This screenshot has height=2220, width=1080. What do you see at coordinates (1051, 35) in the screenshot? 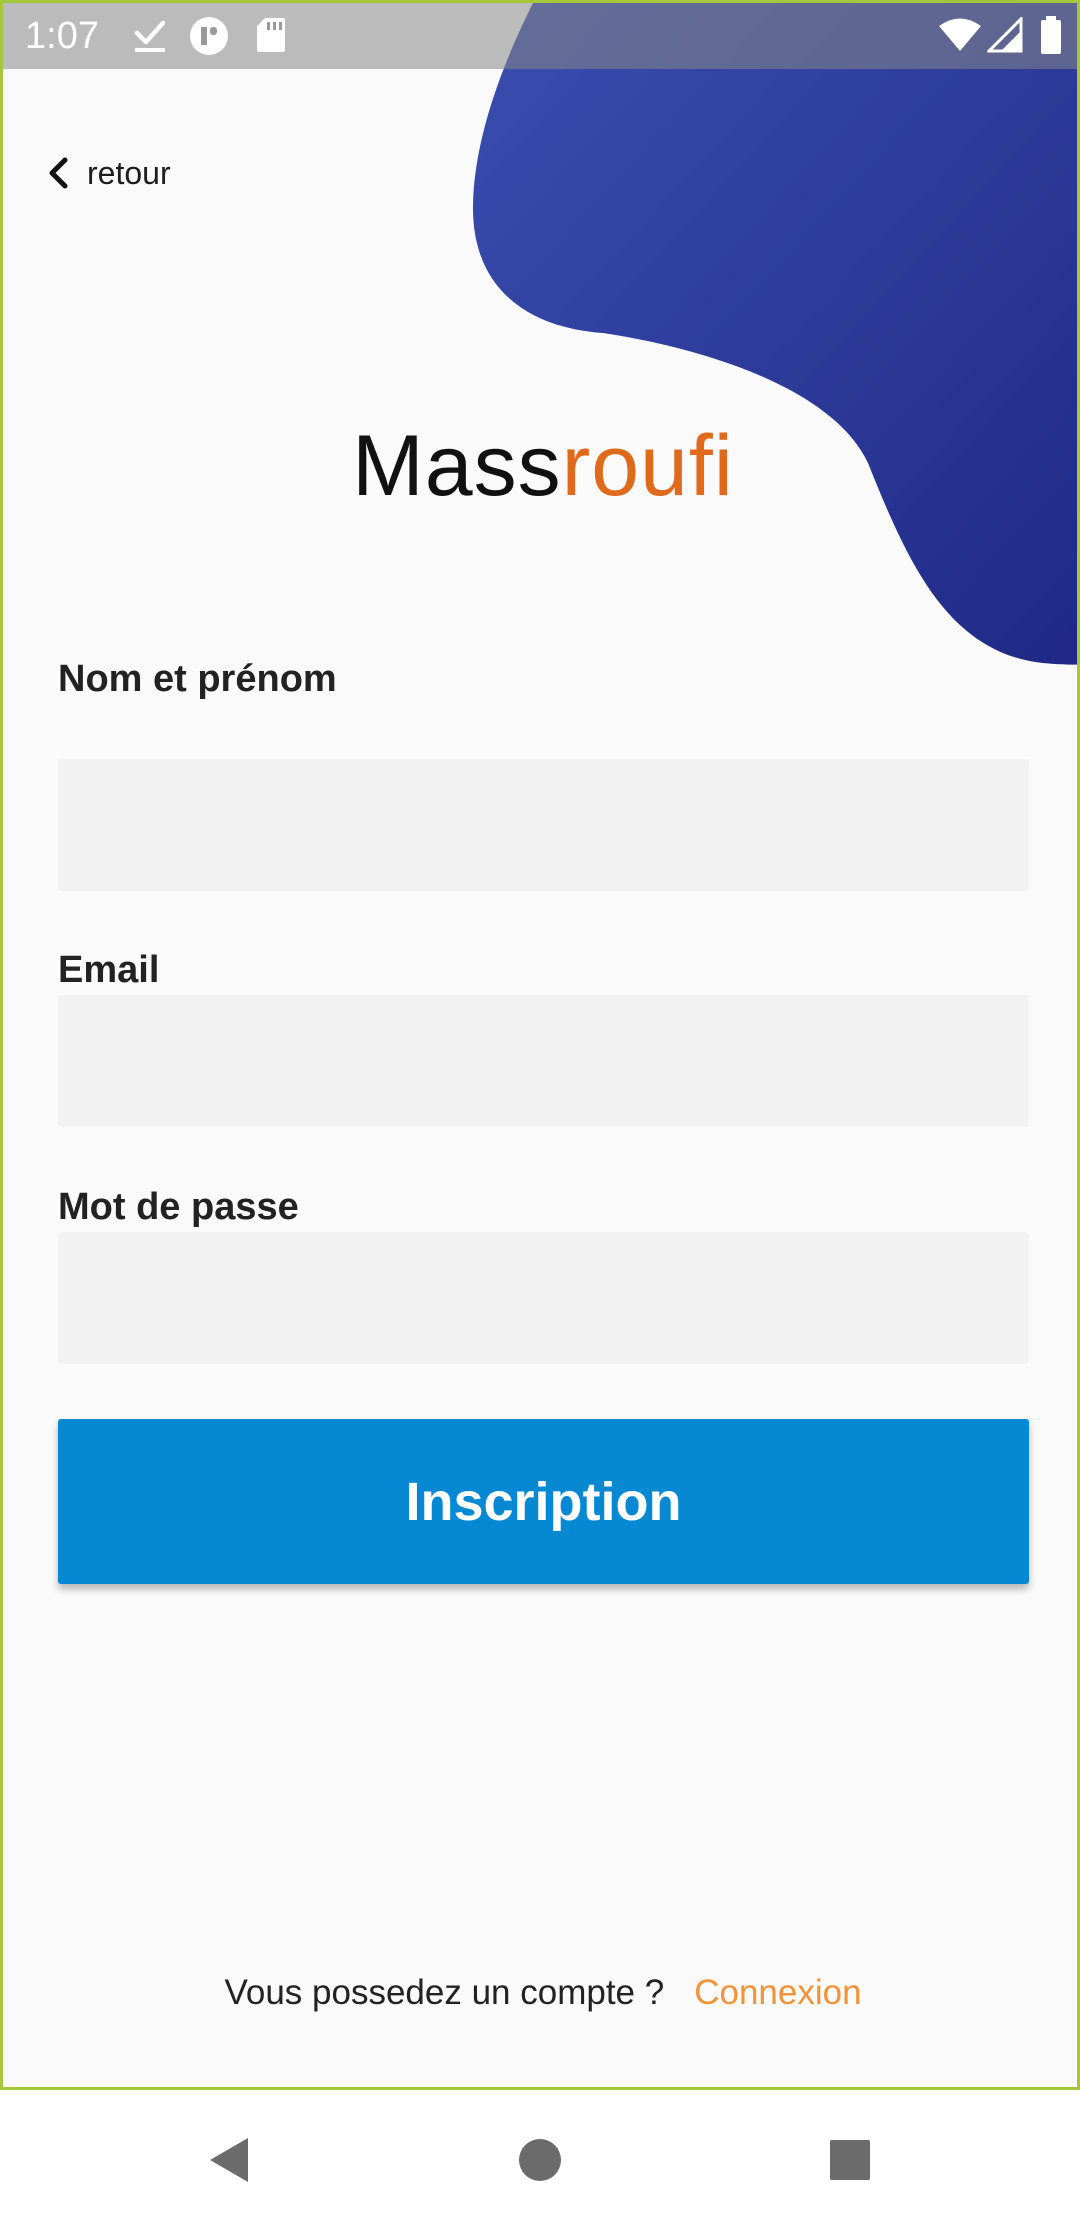
I see `battery-icon` at bounding box center [1051, 35].